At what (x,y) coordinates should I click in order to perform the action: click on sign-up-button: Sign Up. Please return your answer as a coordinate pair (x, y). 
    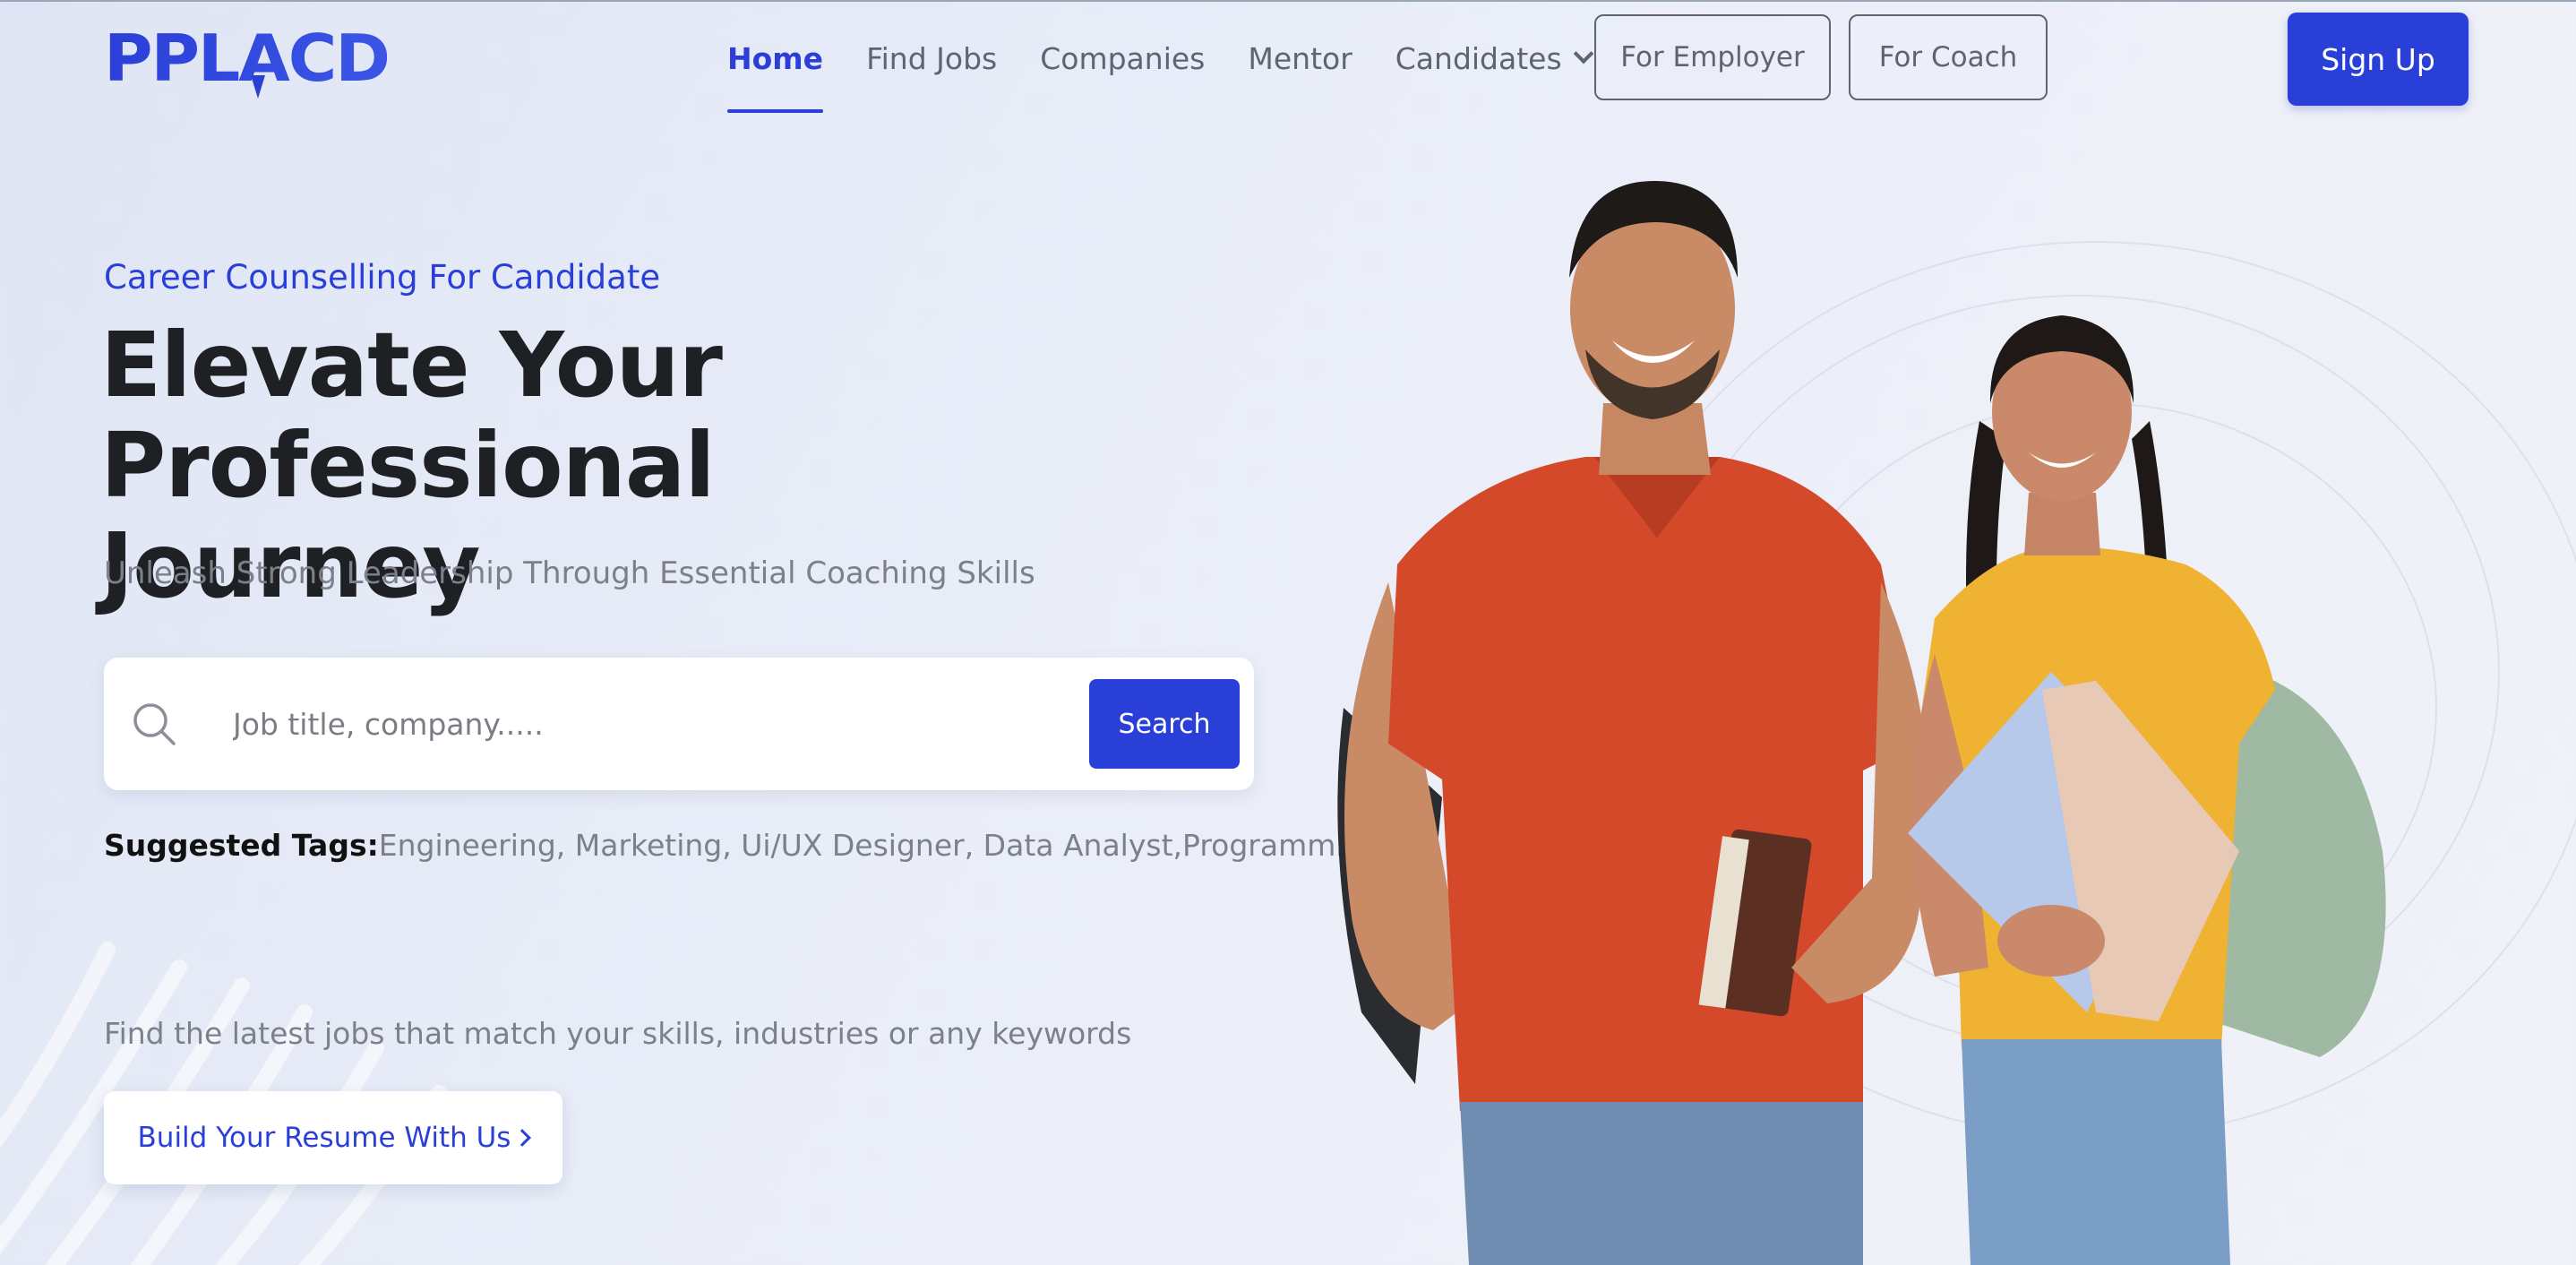
    Looking at the image, I should click on (2378, 59).